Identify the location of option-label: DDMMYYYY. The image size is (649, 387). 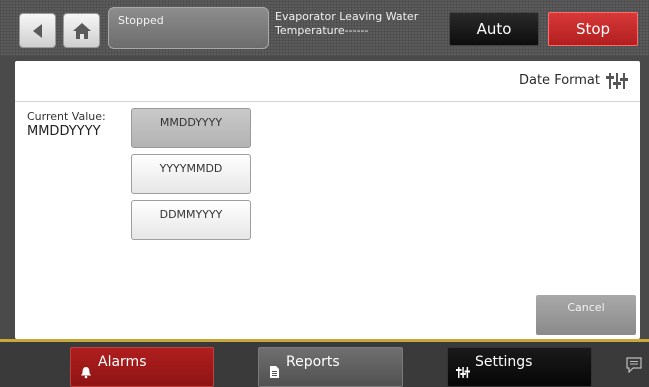
(191, 214).